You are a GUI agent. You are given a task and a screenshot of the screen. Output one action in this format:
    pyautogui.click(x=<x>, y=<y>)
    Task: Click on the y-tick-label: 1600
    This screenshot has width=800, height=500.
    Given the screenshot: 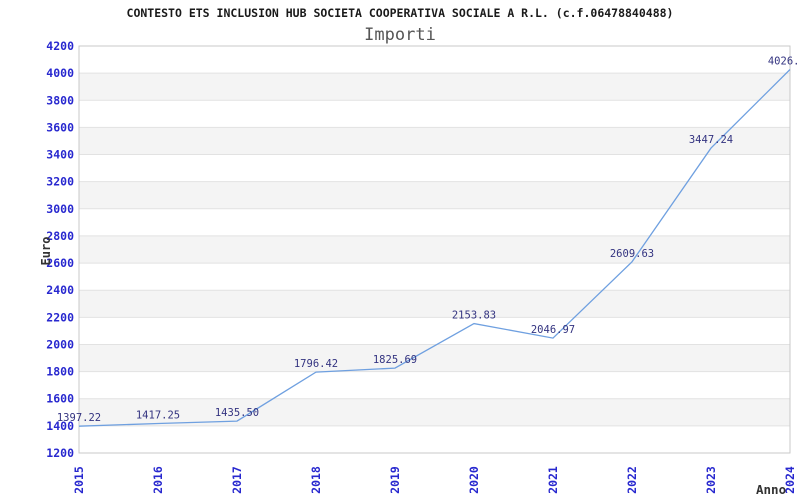 What is the action you would take?
    pyautogui.click(x=60, y=399)
    